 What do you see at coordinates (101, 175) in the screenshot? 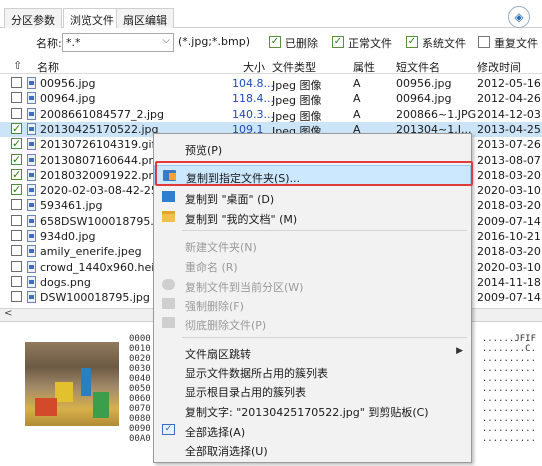
I see `file-name: 20180320091922.png` at bounding box center [101, 175].